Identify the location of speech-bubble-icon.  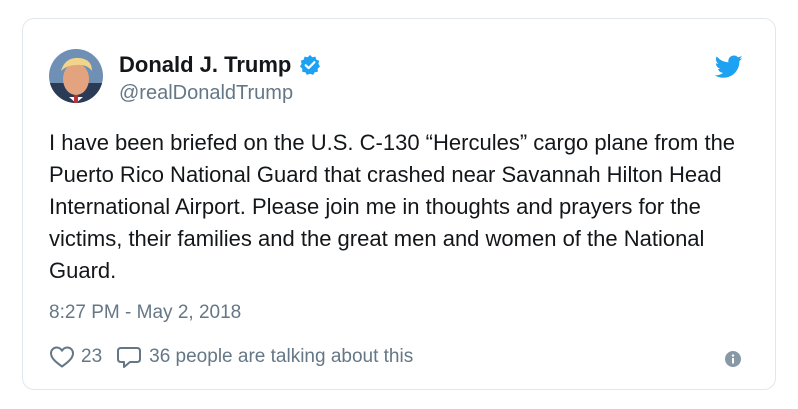
(129, 357).